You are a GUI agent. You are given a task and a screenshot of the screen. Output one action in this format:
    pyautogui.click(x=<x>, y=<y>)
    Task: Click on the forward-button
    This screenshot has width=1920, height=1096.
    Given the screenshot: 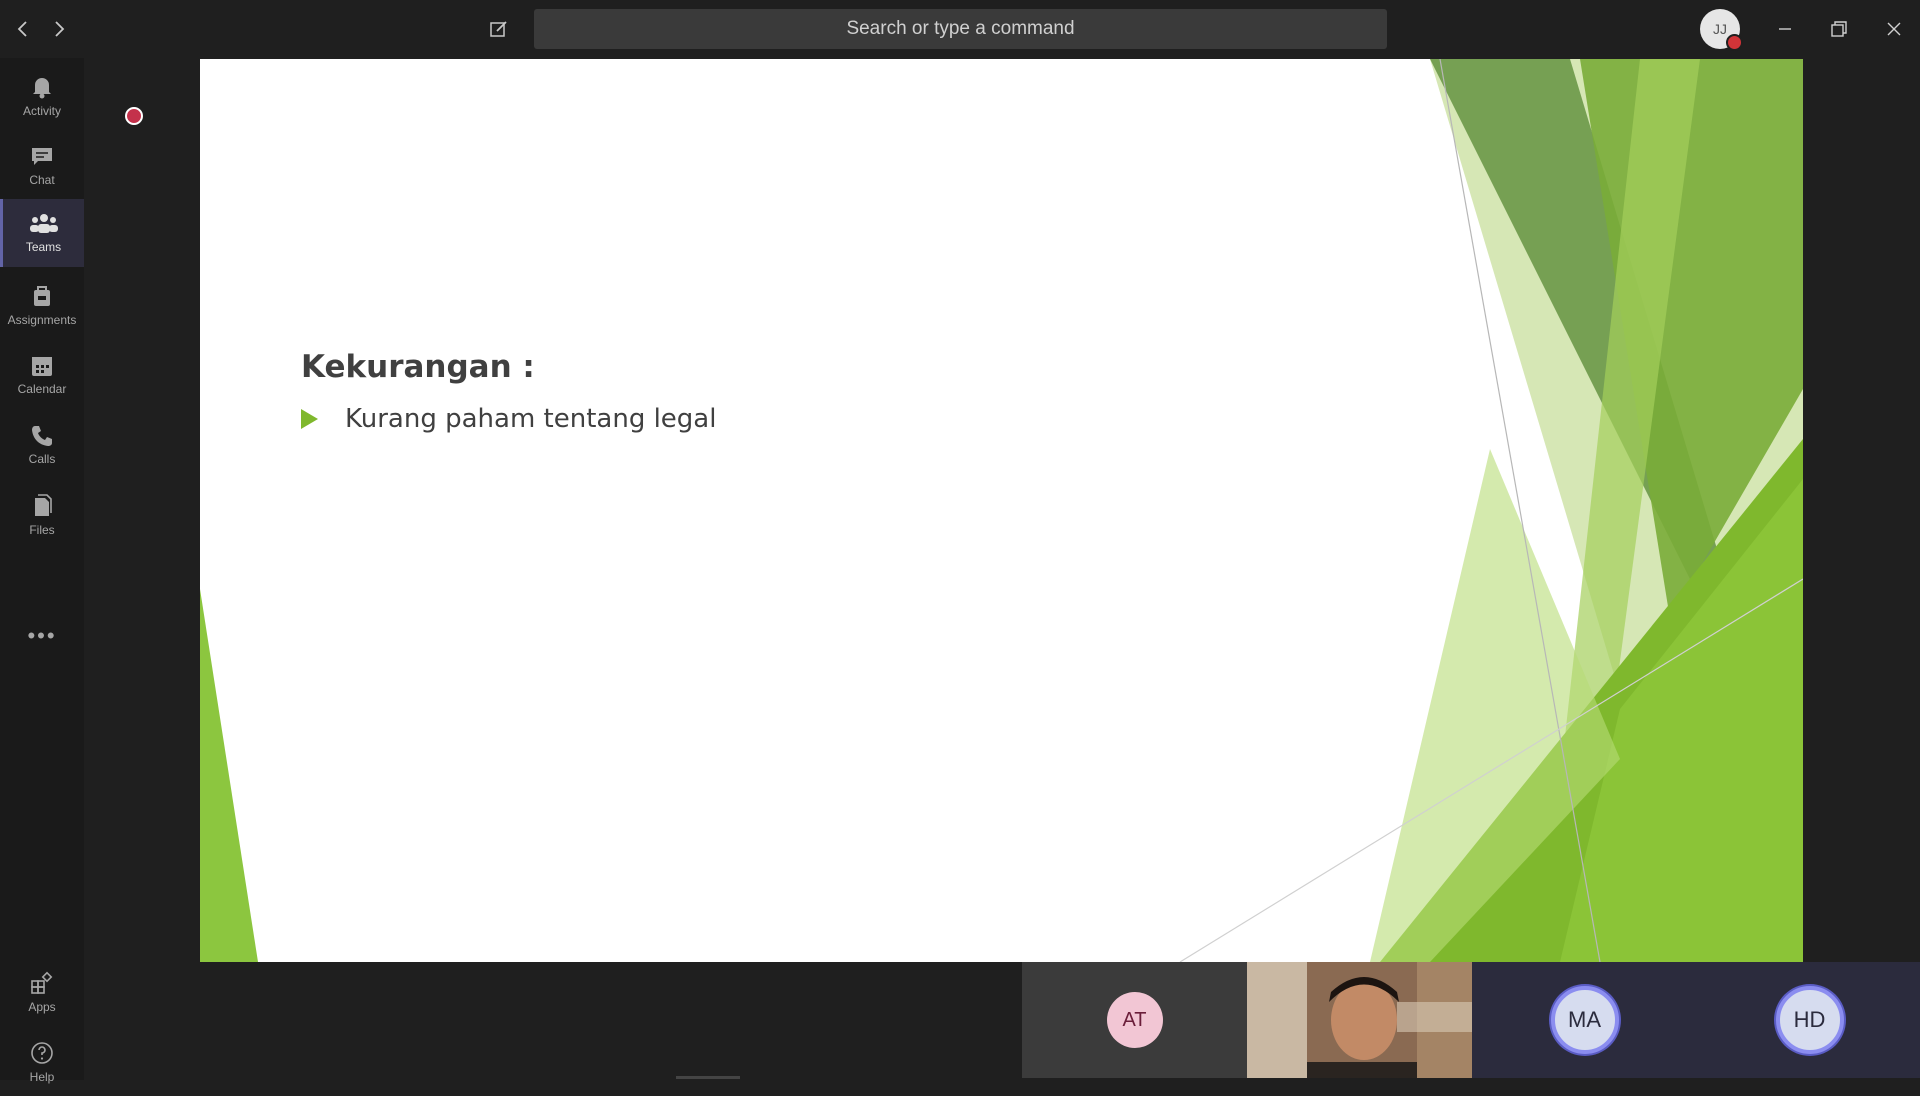 What is the action you would take?
    pyautogui.click(x=59, y=29)
    